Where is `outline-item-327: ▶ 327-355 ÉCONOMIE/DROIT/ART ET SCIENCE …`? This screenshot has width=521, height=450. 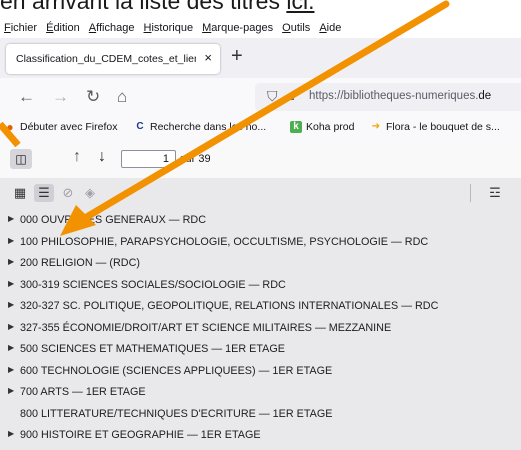 outline-item-327: ▶ 327-355 ÉCONOMIE/DROIT/ART ET SCIENCE … is located at coordinates (260, 329).